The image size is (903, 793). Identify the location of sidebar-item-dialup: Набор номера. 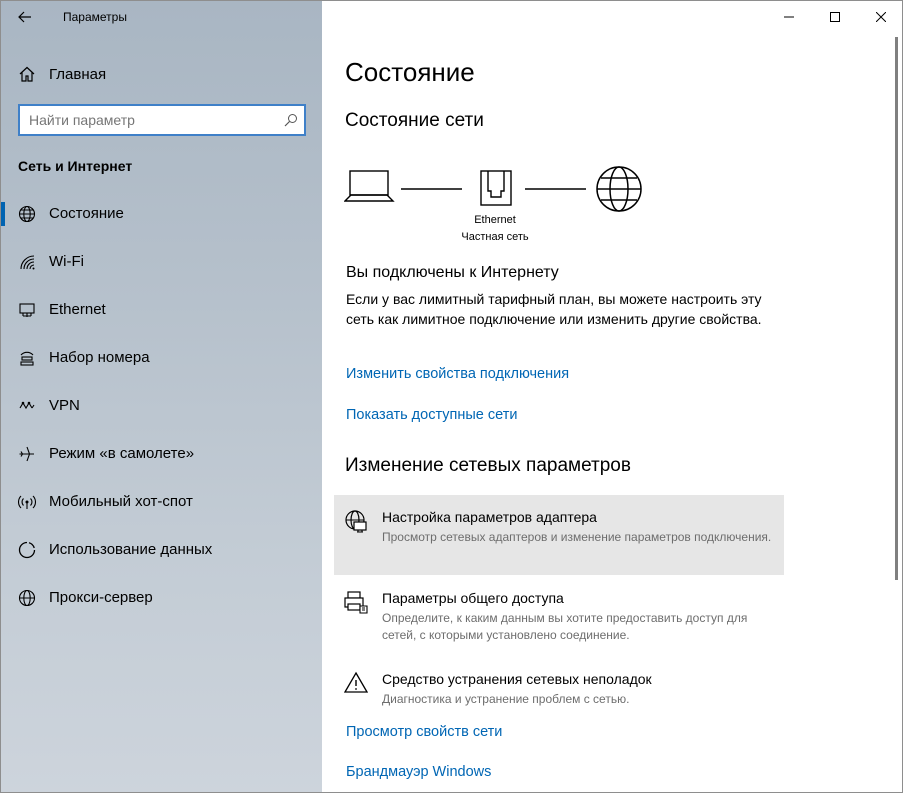
(161, 358).